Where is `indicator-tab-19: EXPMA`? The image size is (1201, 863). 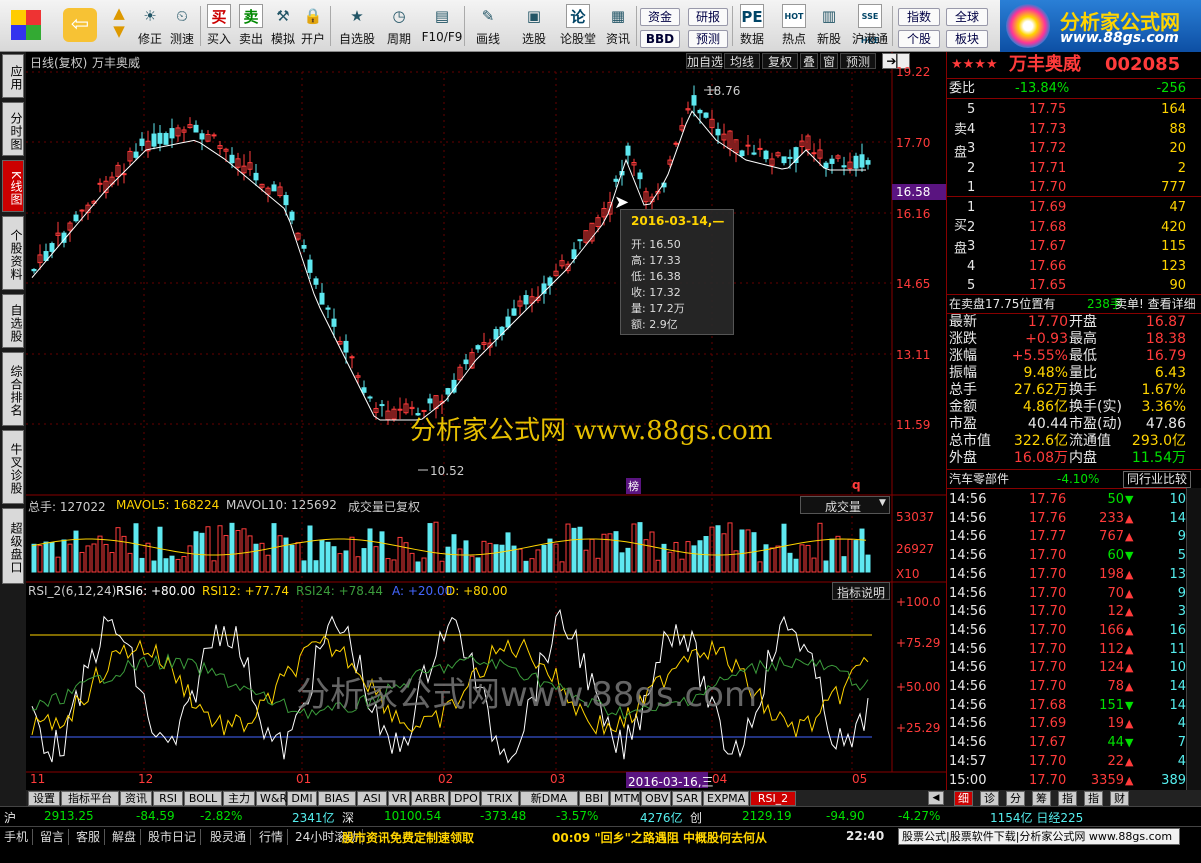 indicator-tab-19: EXPMA is located at coordinates (726, 798).